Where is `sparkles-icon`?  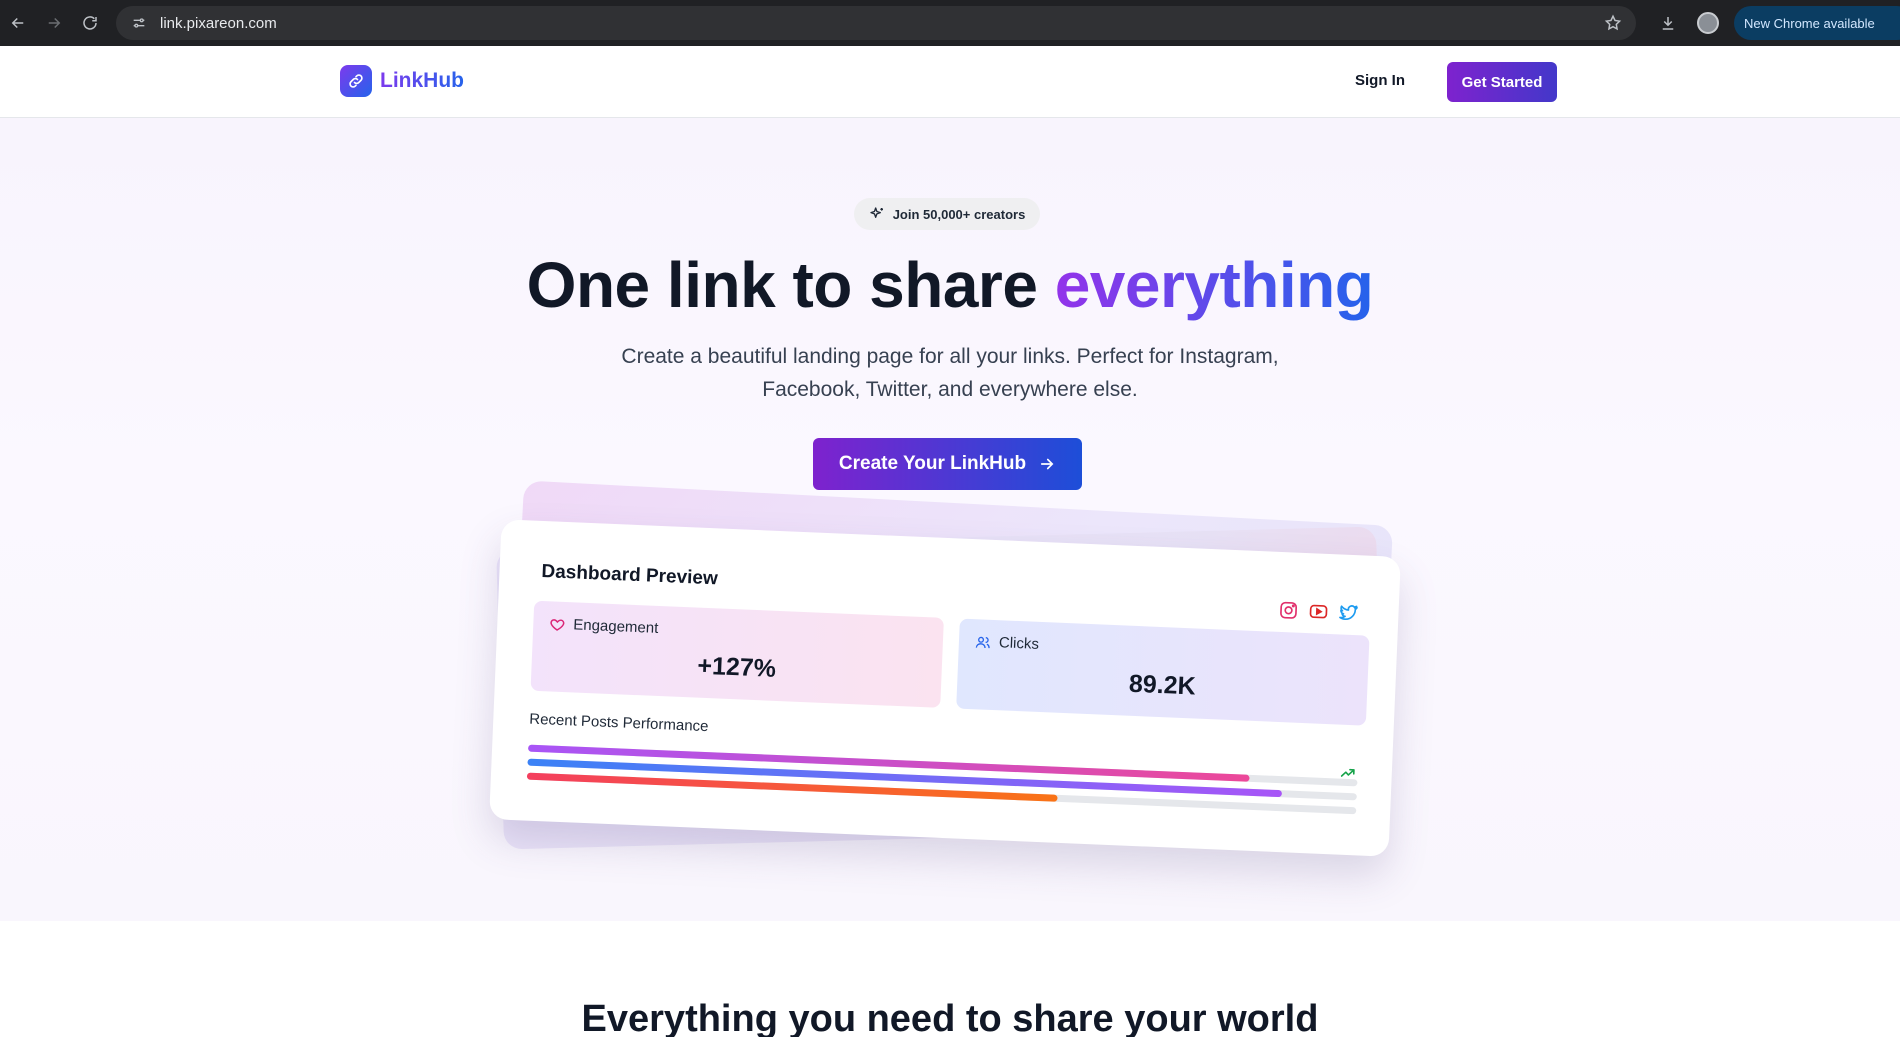 sparkles-icon is located at coordinates (877, 214).